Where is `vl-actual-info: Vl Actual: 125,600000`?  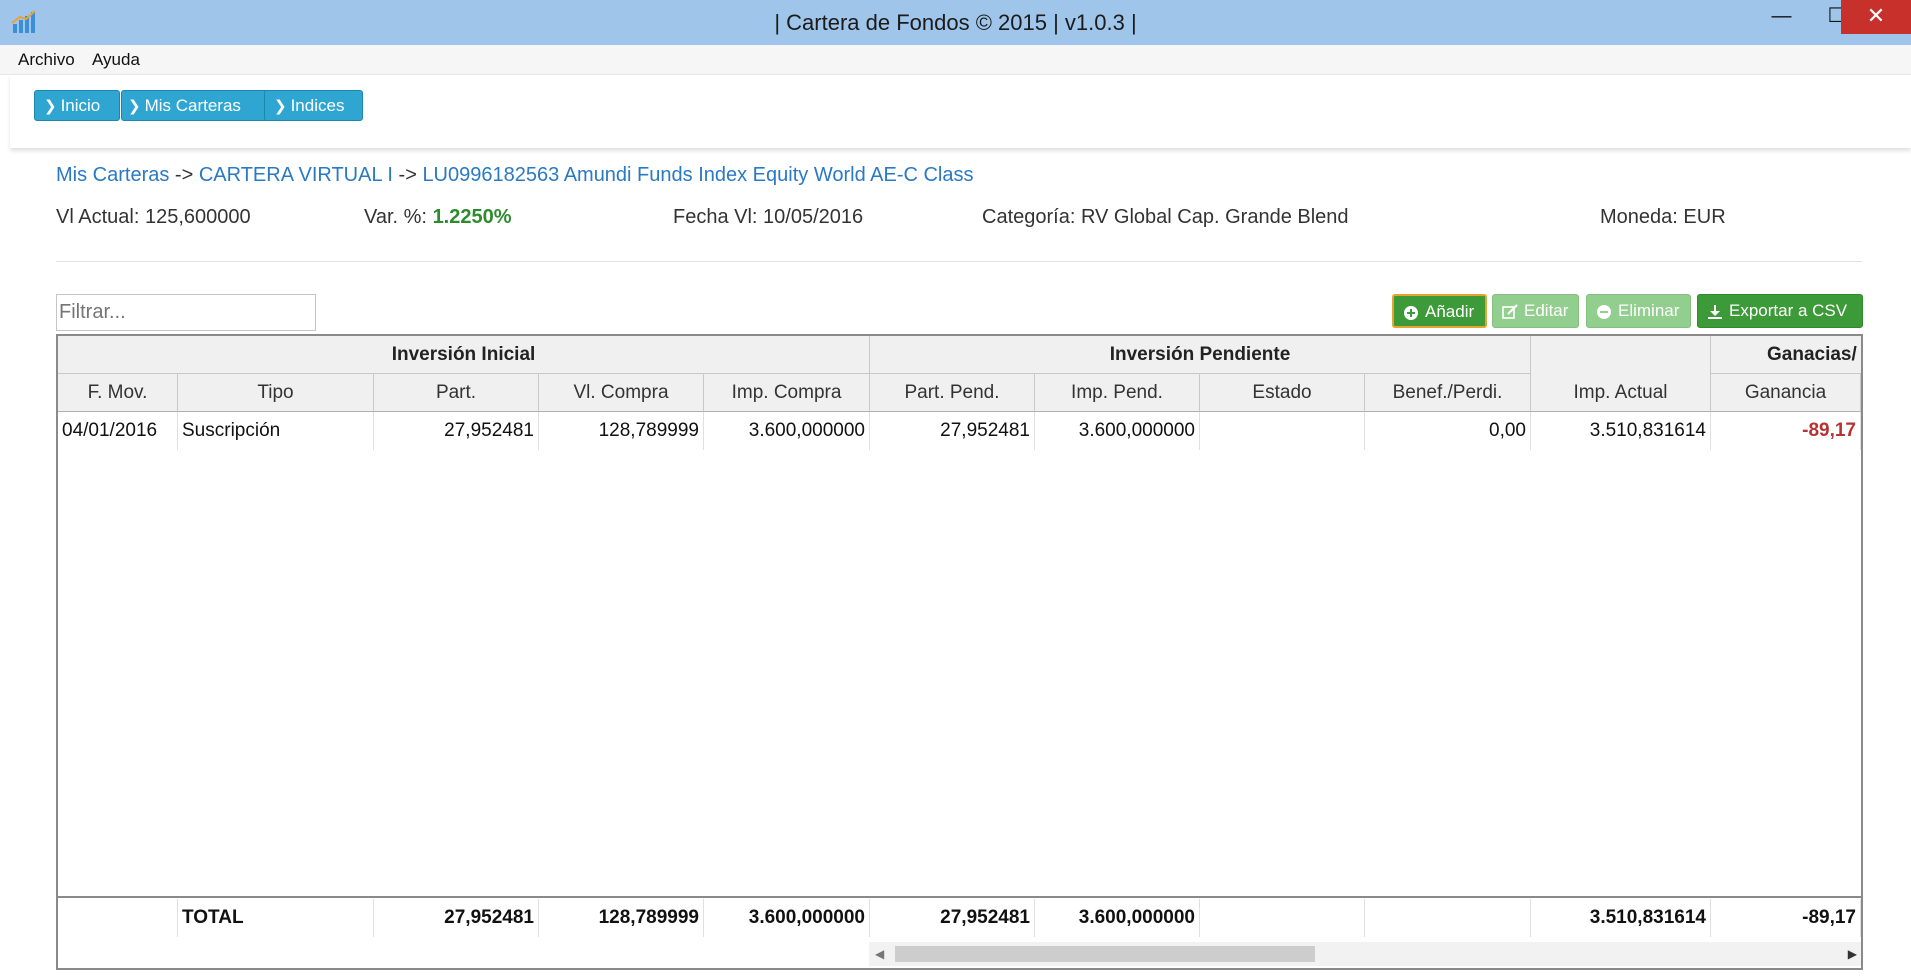 vl-actual-info: Vl Actual: 125,600000 is located at coordinates (153, 217).